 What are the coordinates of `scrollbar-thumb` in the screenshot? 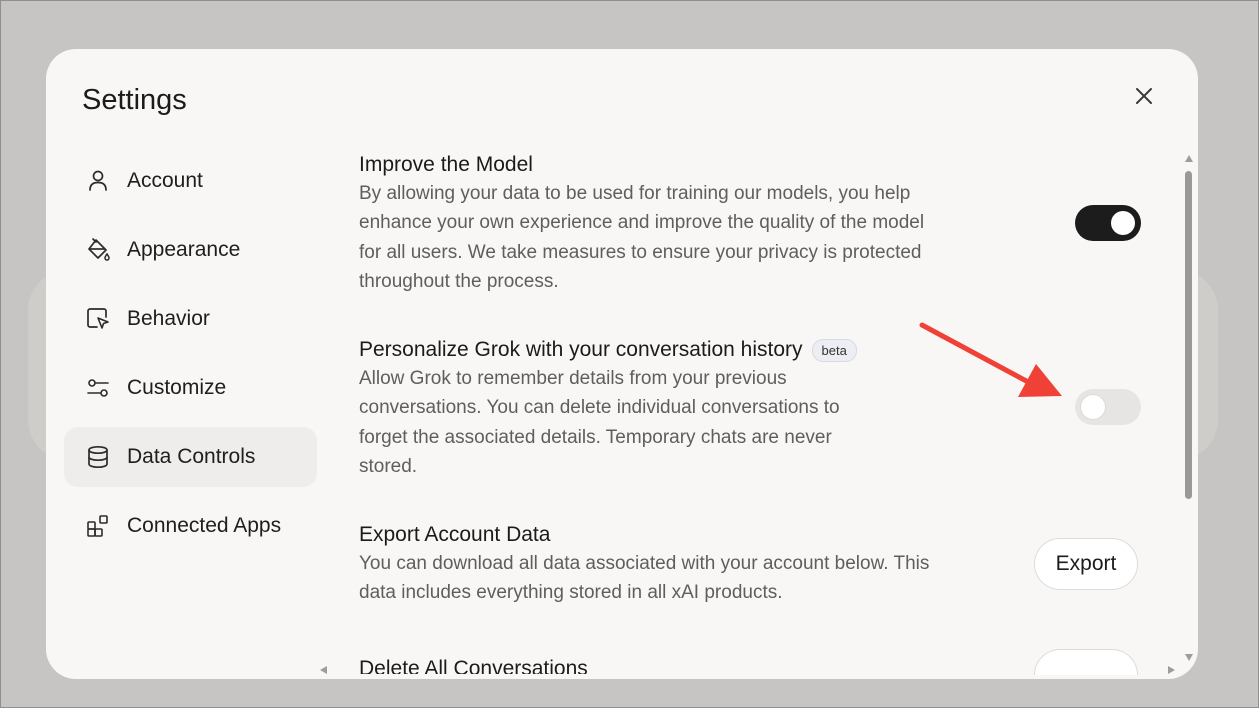 It's located at (1188, 335).